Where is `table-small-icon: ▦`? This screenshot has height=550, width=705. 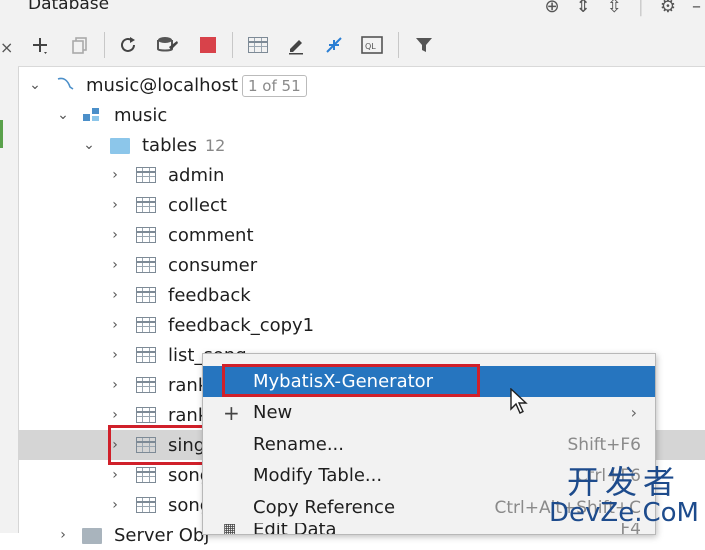 table-small-icon: ▦ is located at coordinates (230, 528).